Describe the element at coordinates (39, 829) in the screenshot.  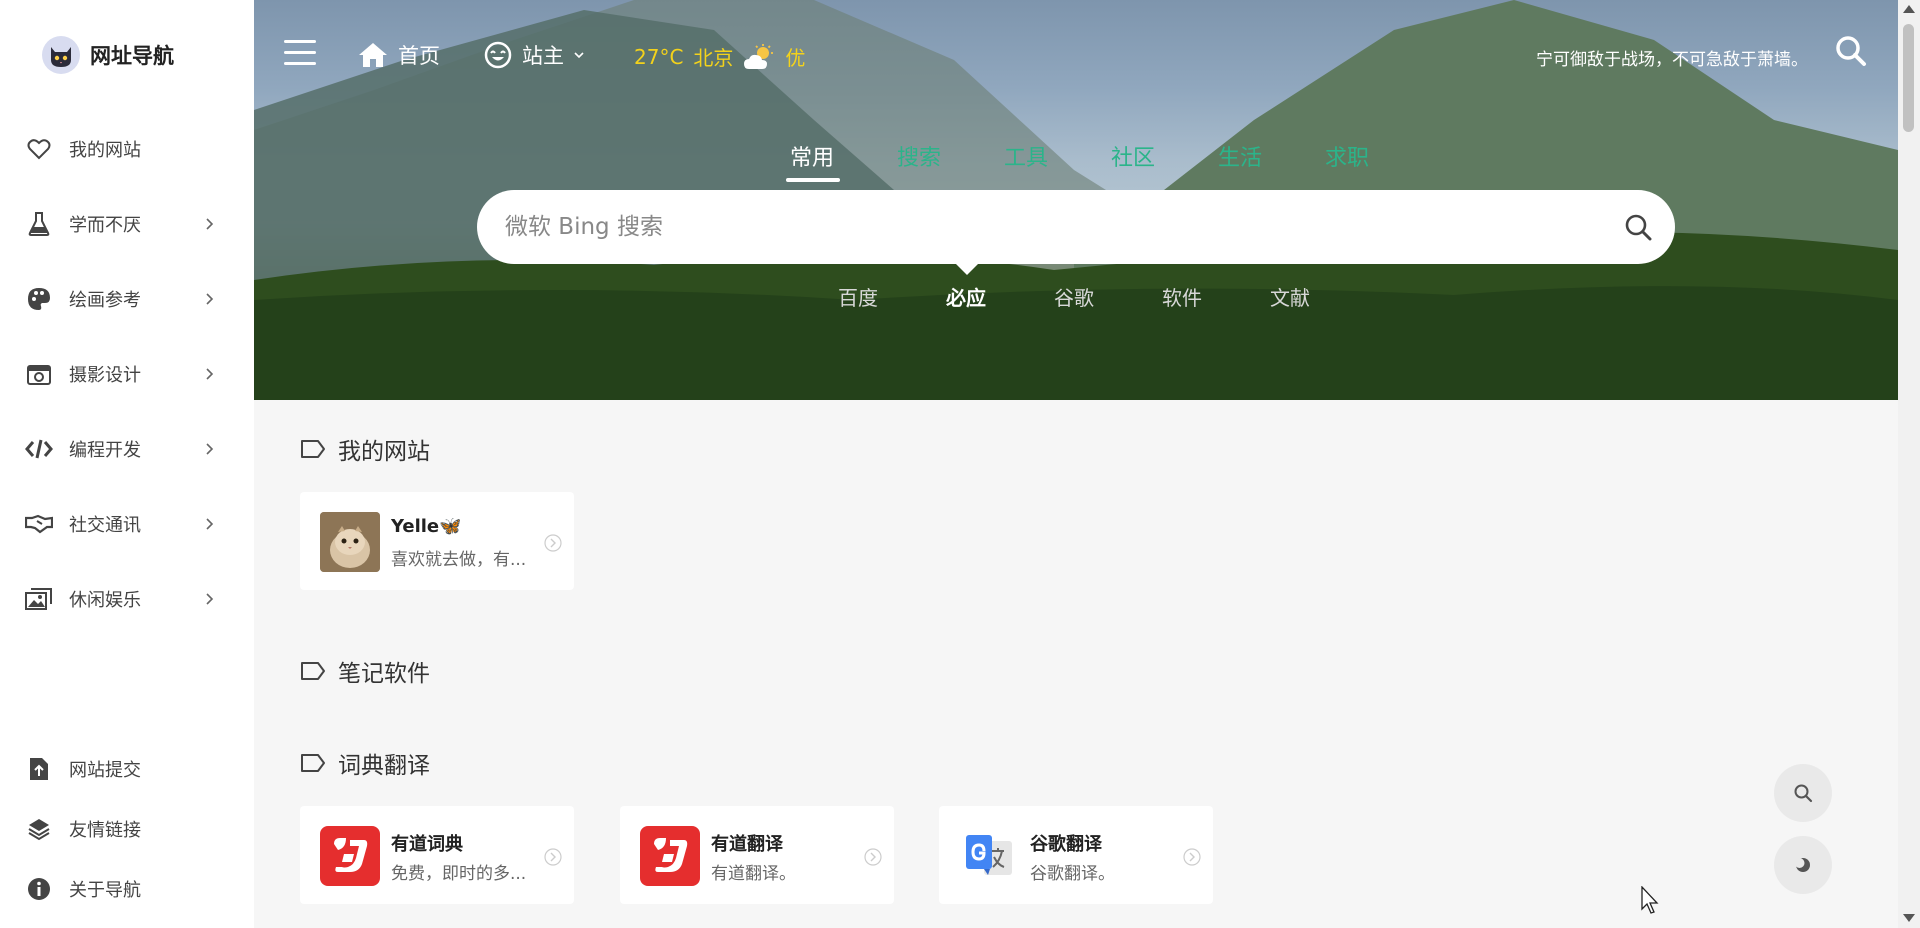
I see `link-icon` at that location.